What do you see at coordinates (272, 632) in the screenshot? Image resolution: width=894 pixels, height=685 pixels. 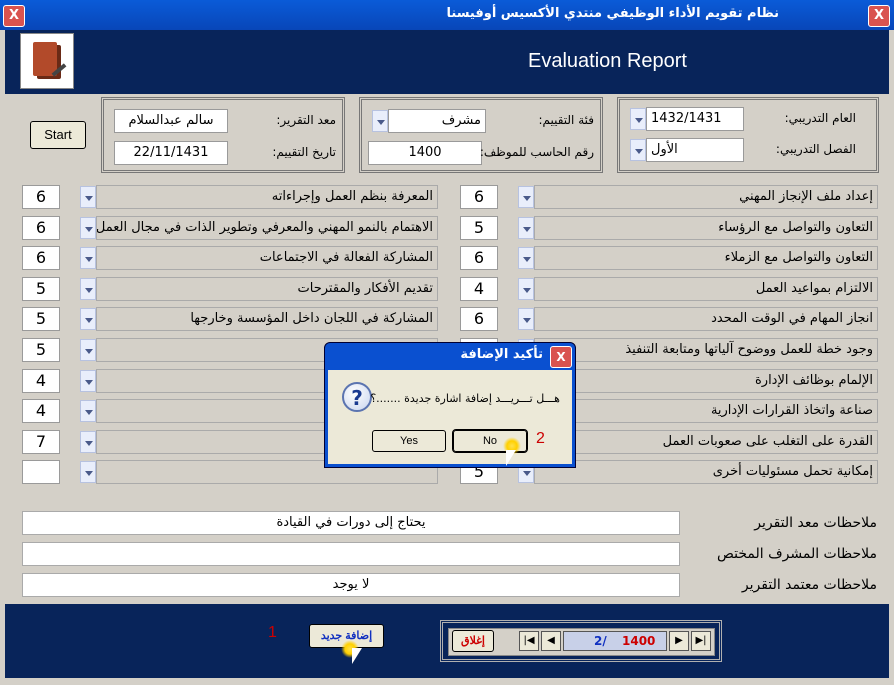 I see `step-marker-1: 1` at bounding box center [272, 632].